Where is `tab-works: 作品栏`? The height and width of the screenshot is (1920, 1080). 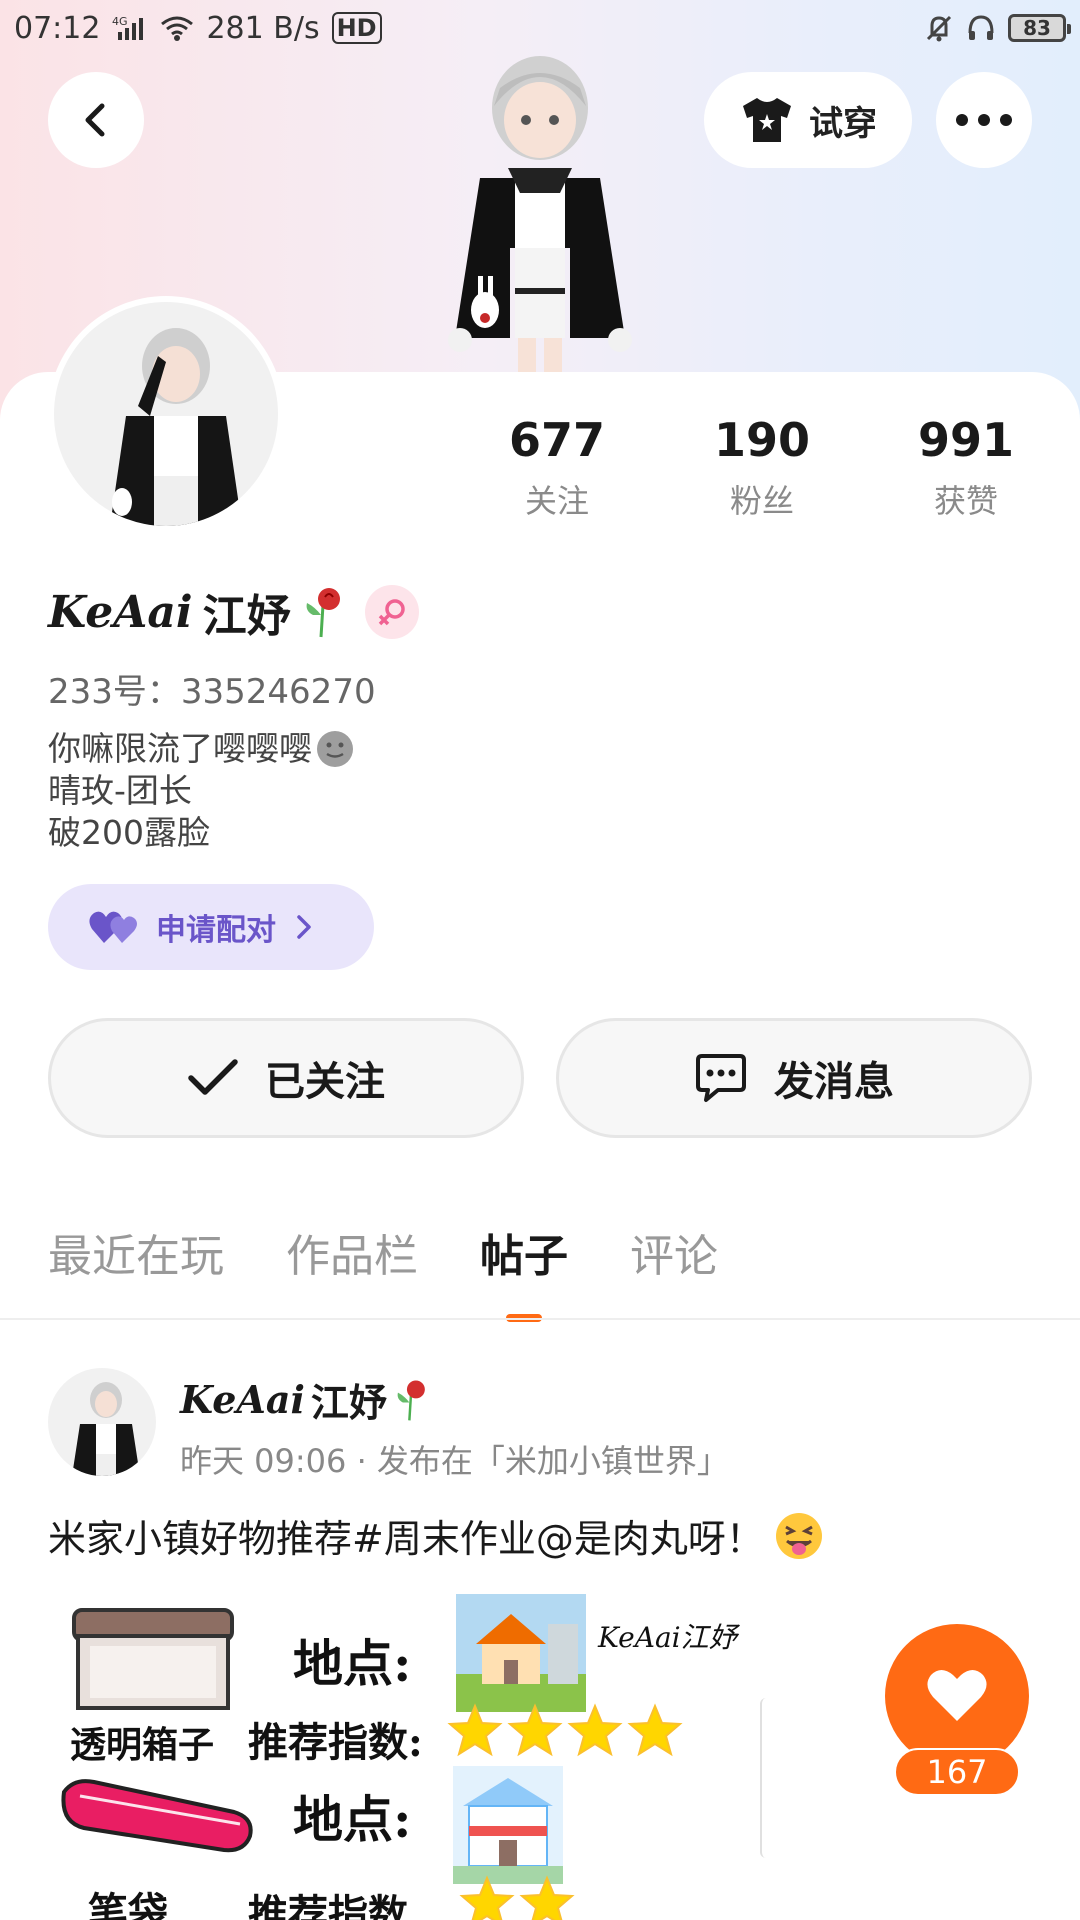
tab-works: 作品栏 is located at coordinates (352, 1260).